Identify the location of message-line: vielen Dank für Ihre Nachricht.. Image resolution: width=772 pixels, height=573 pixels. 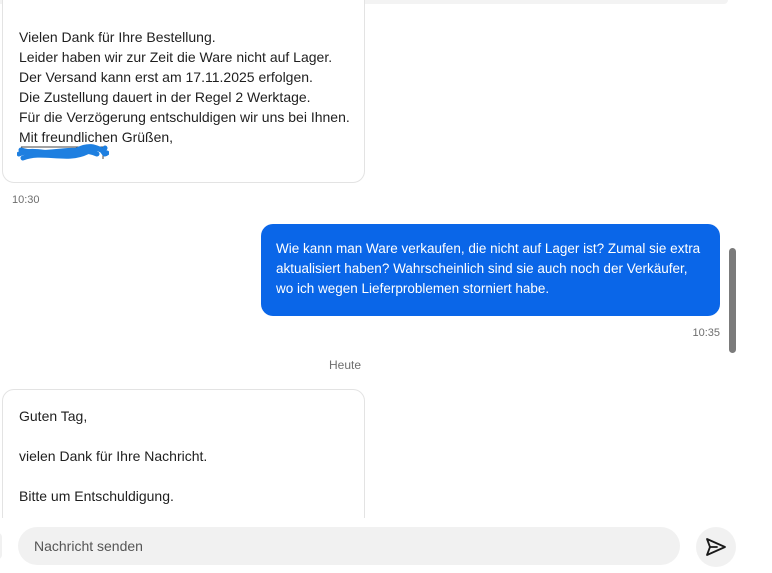
(113, 456).